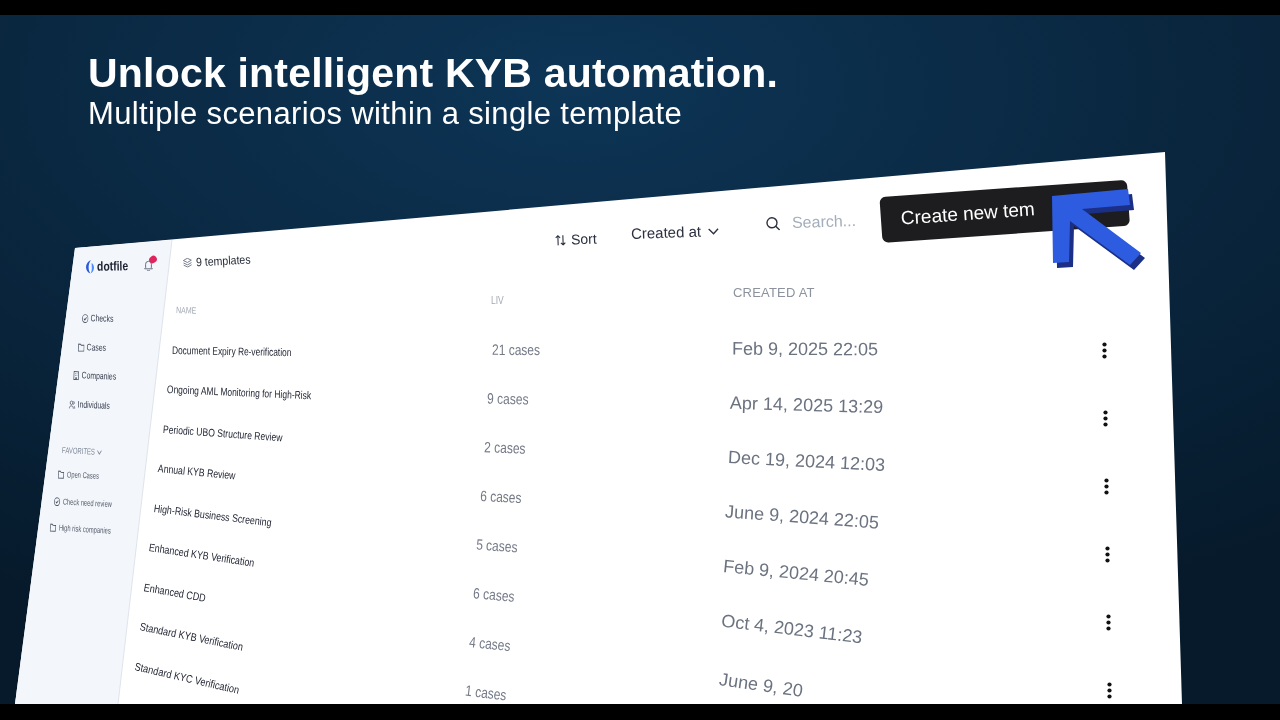 The height and width of the screenshot is (720, 1280). I want to click on column-header: CREATED AT, so click(774, 293).